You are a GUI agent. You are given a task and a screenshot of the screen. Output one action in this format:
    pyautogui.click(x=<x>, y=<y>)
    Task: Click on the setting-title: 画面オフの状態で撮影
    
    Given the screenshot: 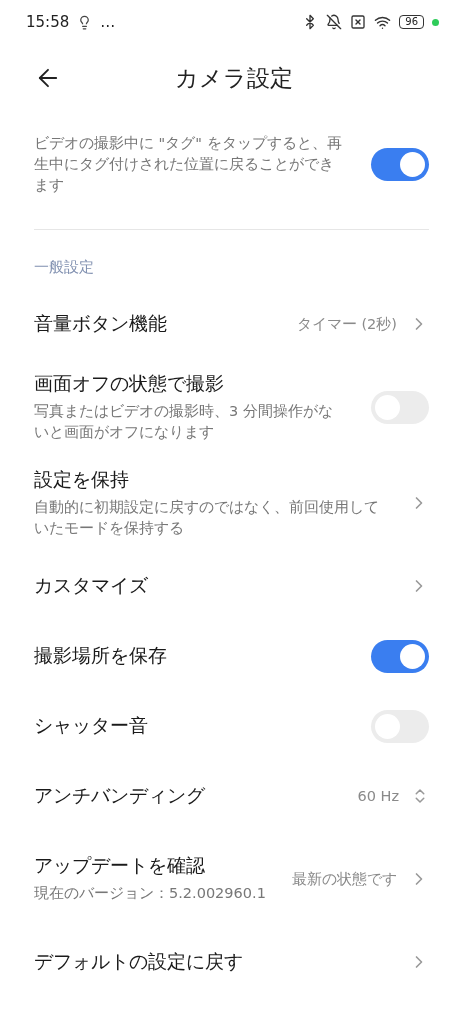 What is the action you would take?
    pyautogui.click(x=190, y=384)
    